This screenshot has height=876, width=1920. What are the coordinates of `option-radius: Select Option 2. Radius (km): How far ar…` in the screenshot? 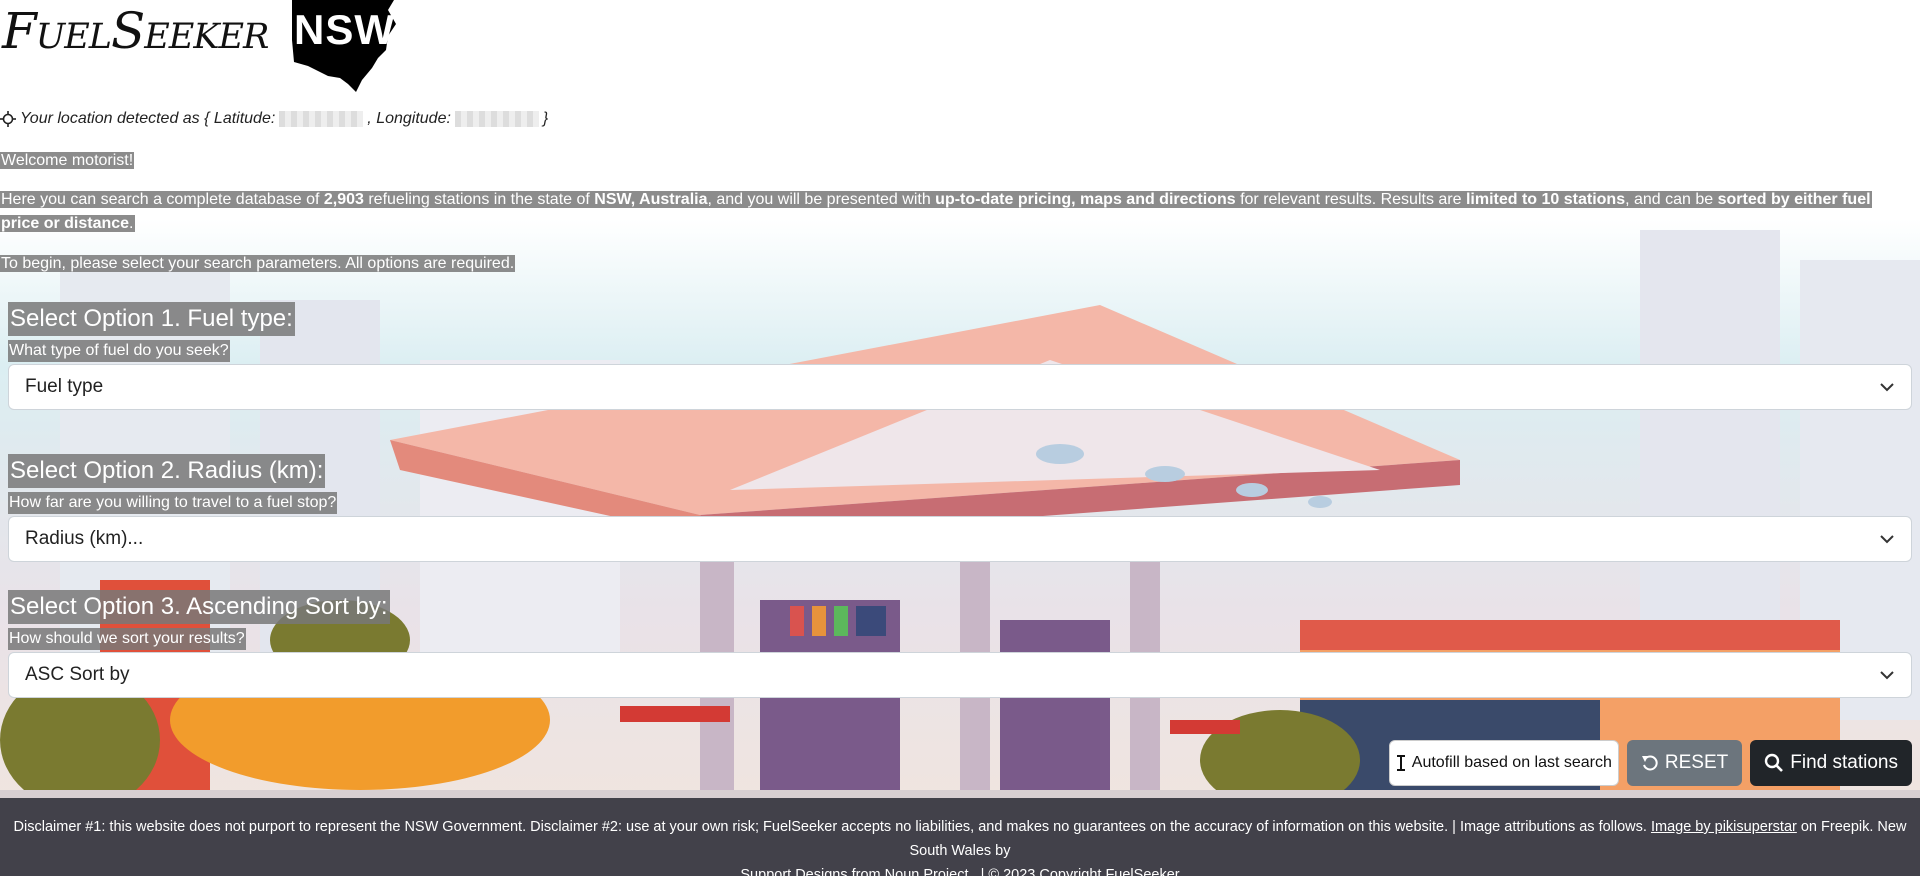 It's located at (960, 508).